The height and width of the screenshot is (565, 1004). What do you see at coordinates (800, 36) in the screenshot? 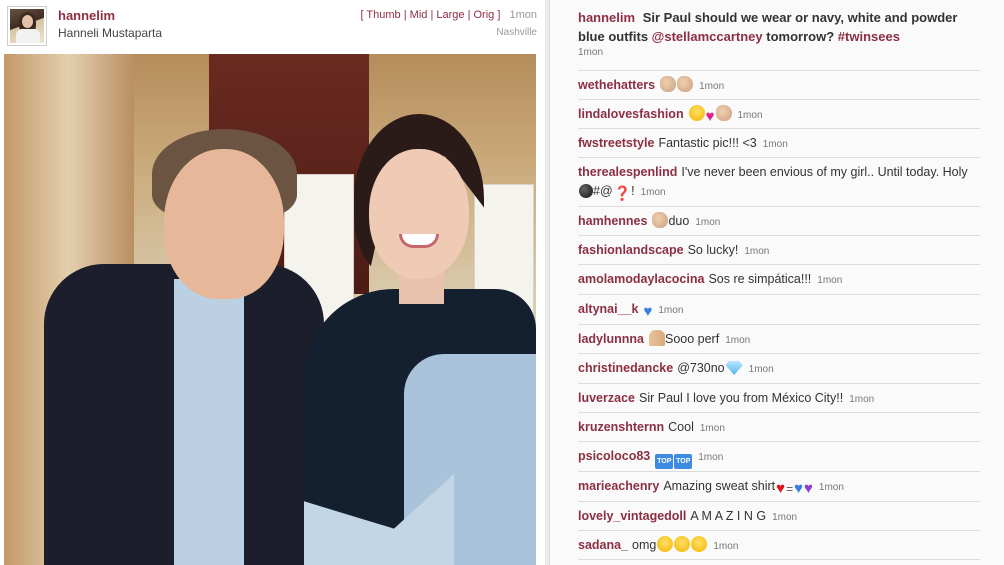
I see `caption-text-after: tomorrow?` at bounding box center [800, 36].